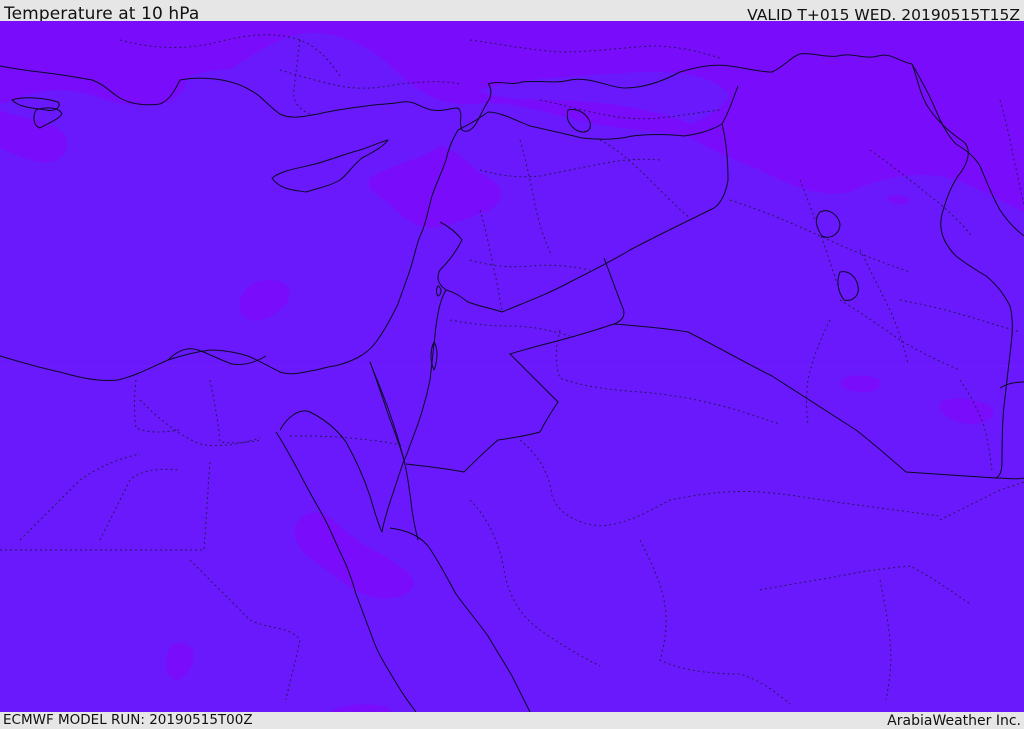 The height and width of the screenshot is (729, 1024). Describe the element at coordinates (954, 721) in the screenshot. I see `credit-label: ArabiaWeather Inc.` at that location.